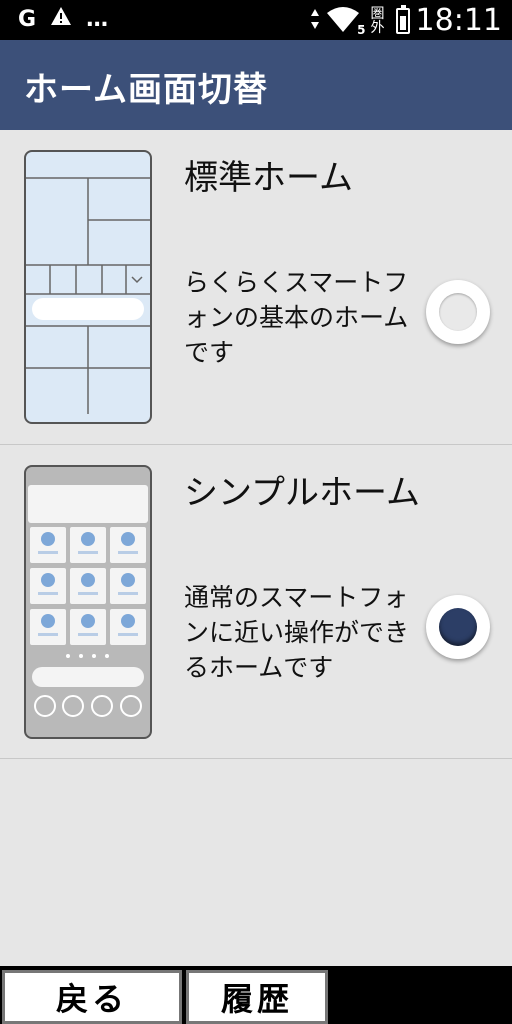  What do you see at coordinates (377, 20) in the screenshot?
I see `no-service-indicator: 圏外` at bounding box center [377, 20].